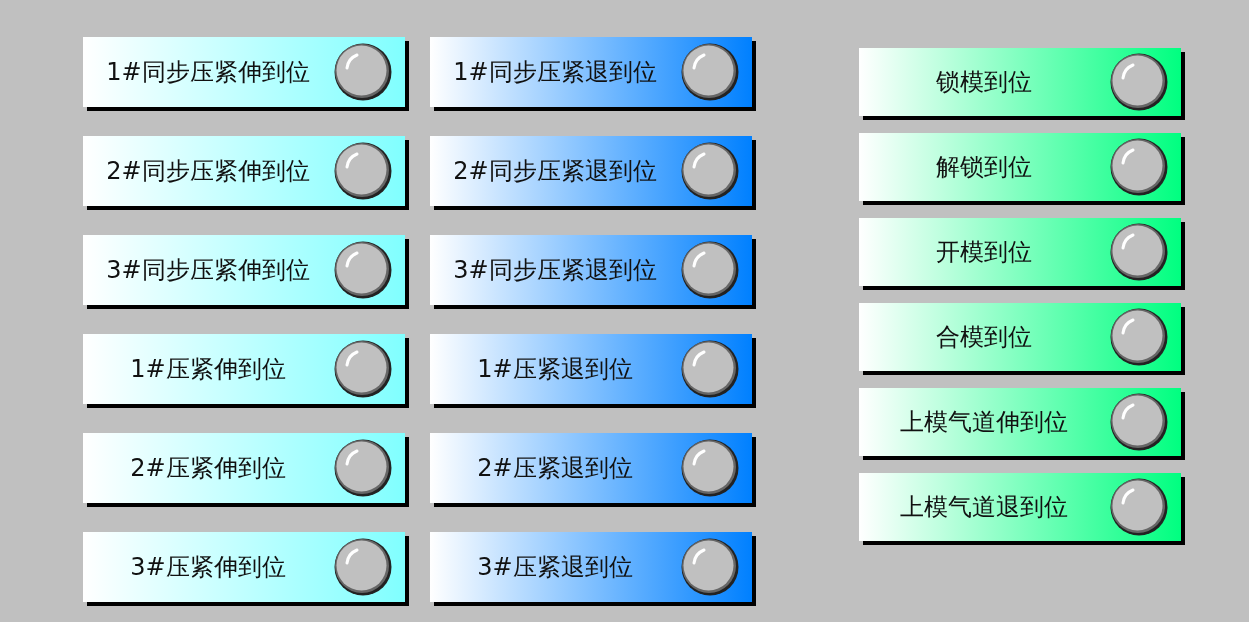 The width and height of the screenshot is (1249, 622). I want to click on indicator-label: 1#压紧伸到位, so click(208, 369).